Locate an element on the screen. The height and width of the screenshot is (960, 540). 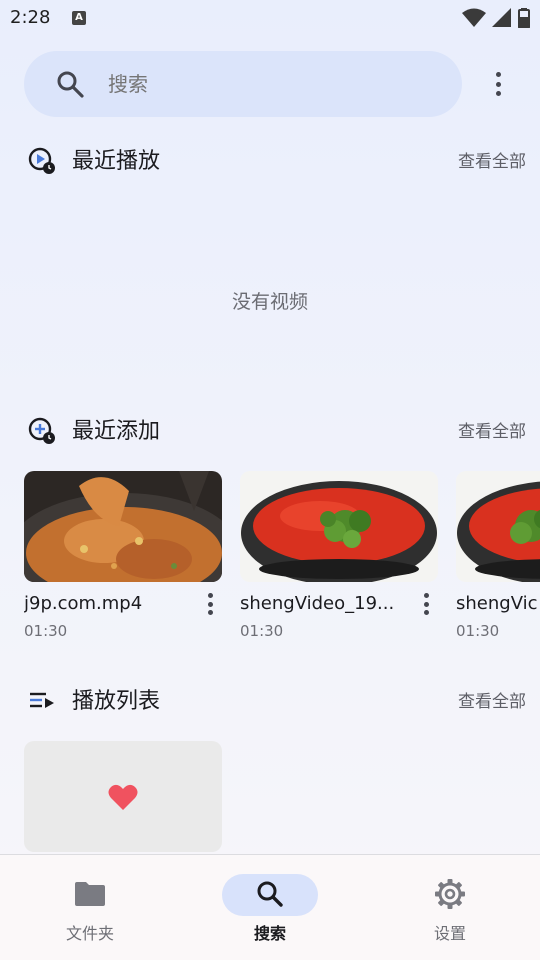
video-card: shengVideo_19... 01:30 is located at coordinates (339, 555).